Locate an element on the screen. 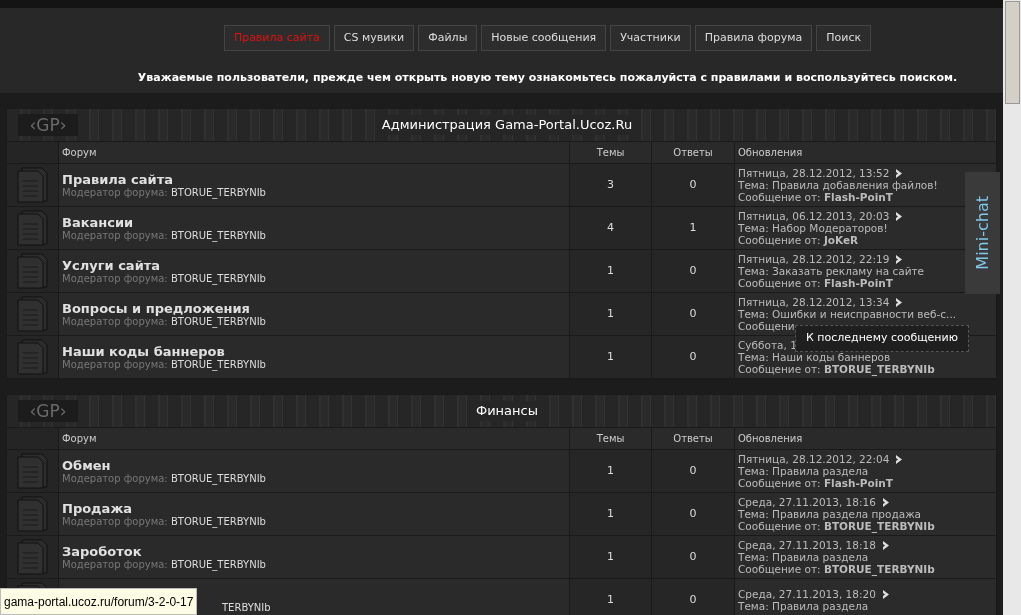  forum-link: Вакансии is located at coordinates (98, 222).